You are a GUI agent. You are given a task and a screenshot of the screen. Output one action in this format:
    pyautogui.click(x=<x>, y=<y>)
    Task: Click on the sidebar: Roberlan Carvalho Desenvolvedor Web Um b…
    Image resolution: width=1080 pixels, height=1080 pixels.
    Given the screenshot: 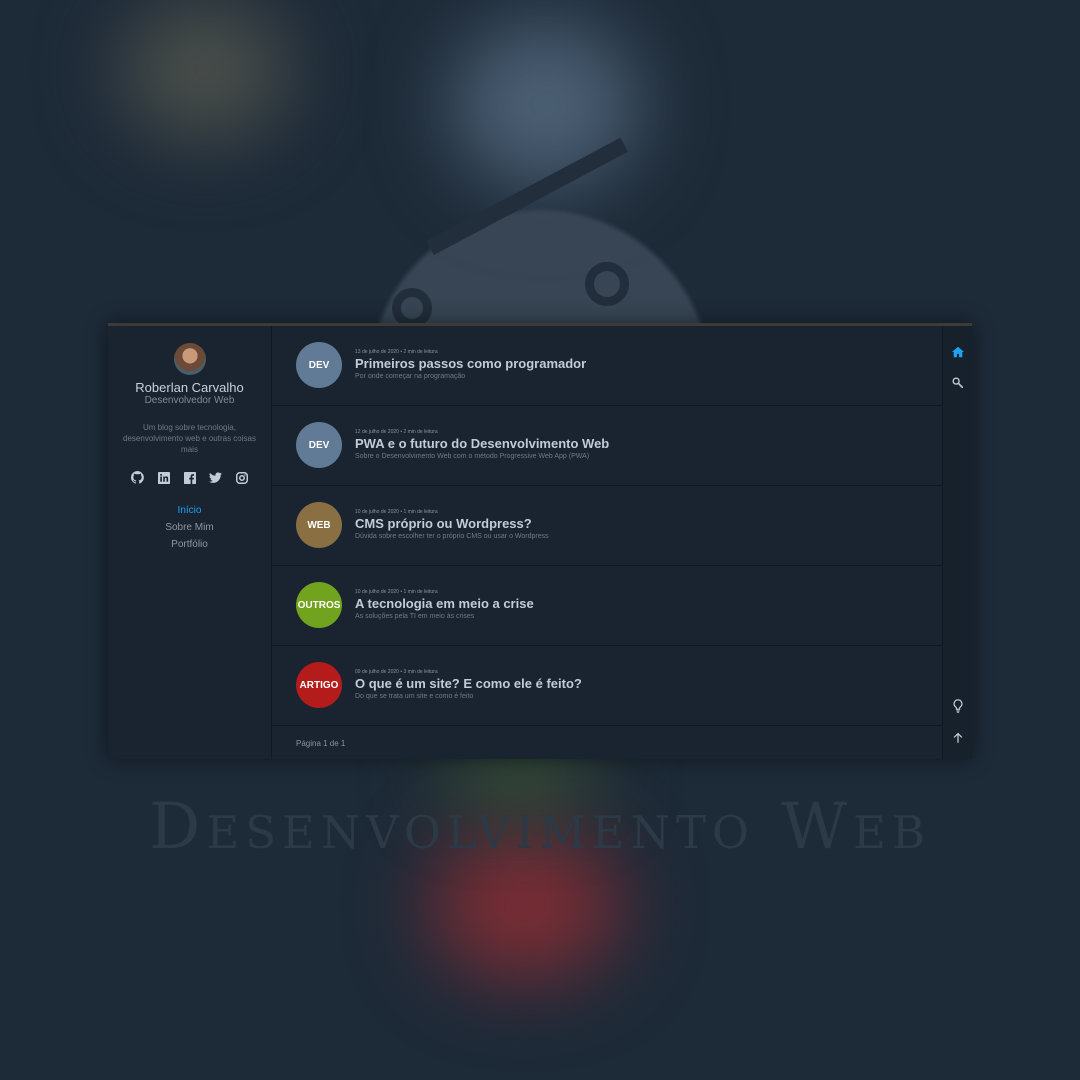 What is the action you would take?
    pyautogui.click(x=190, y=542)
    